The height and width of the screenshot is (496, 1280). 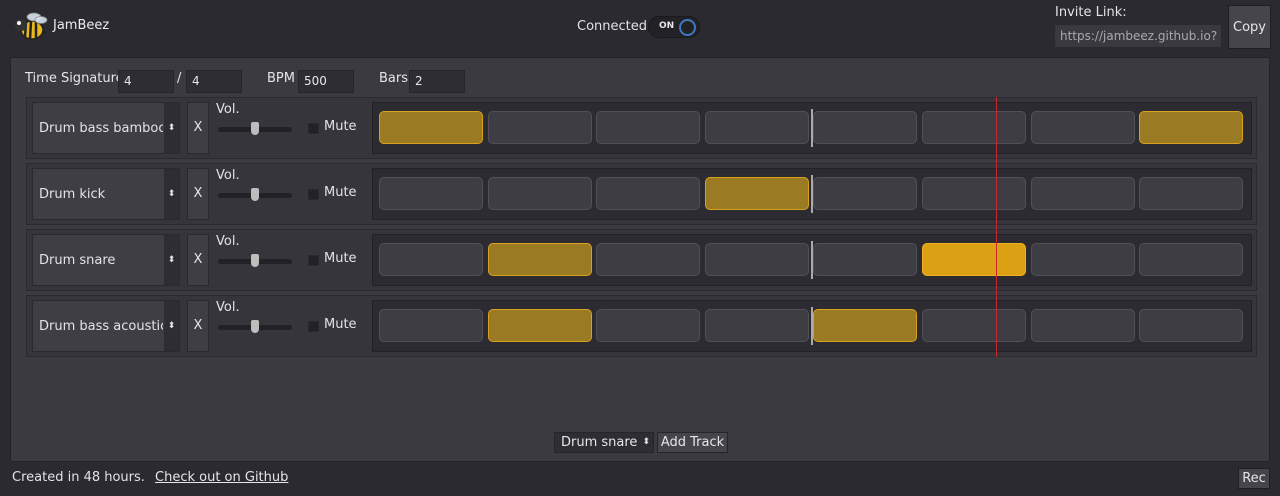 I want to click on bpm-label: BPM, so click(x=281, y=78).